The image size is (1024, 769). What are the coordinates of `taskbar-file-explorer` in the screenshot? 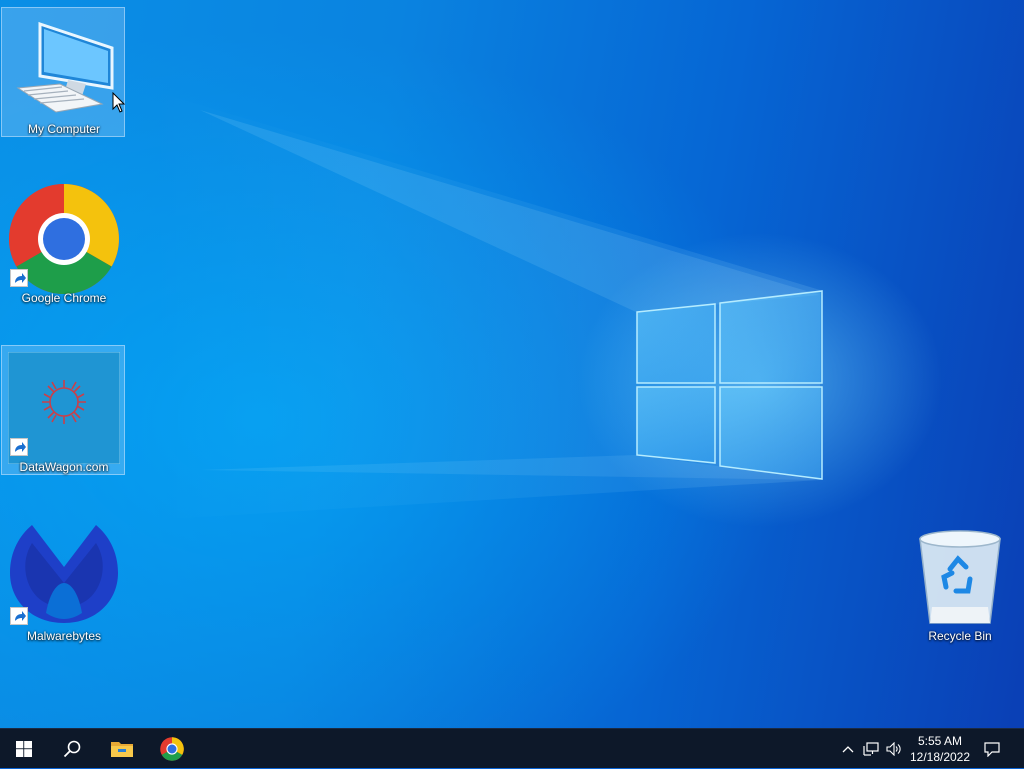 It's located at (122, 749).